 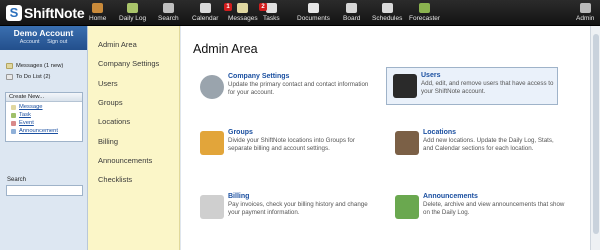 I want to click on create-item-label: Message, so click(x=31, y=107).